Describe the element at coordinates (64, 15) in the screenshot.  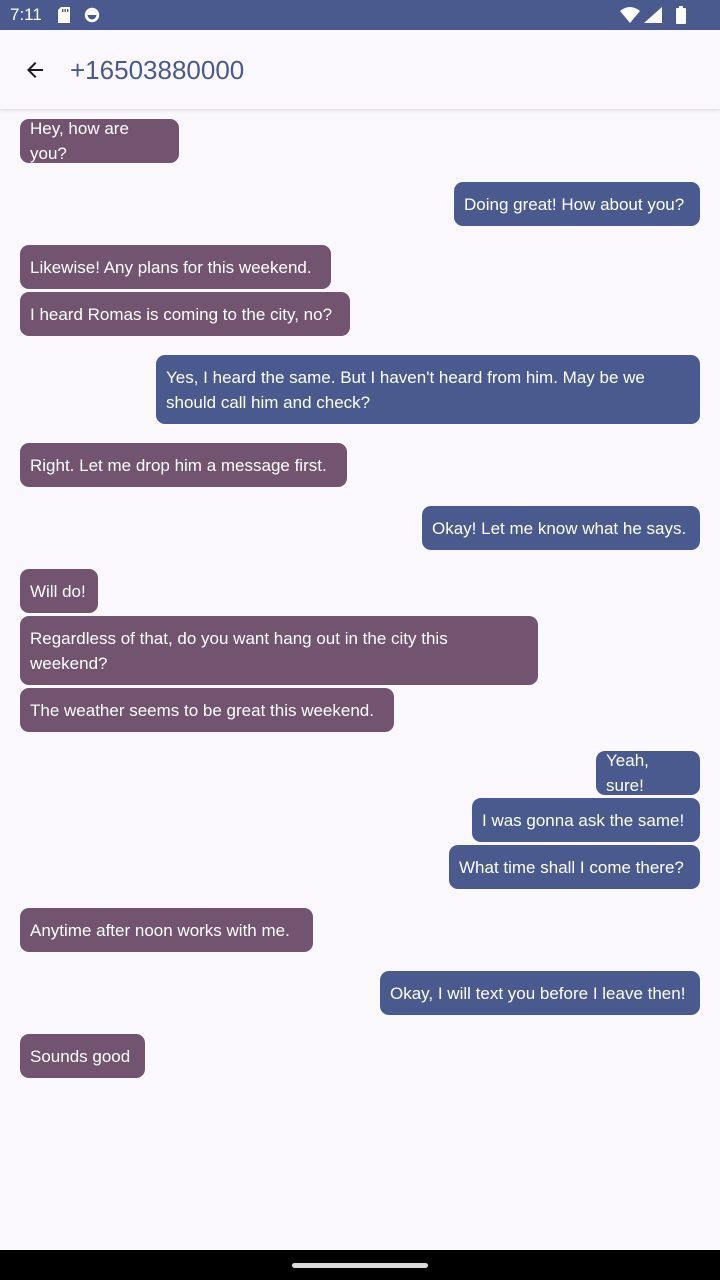
I see `sd-card-icon` at that location.